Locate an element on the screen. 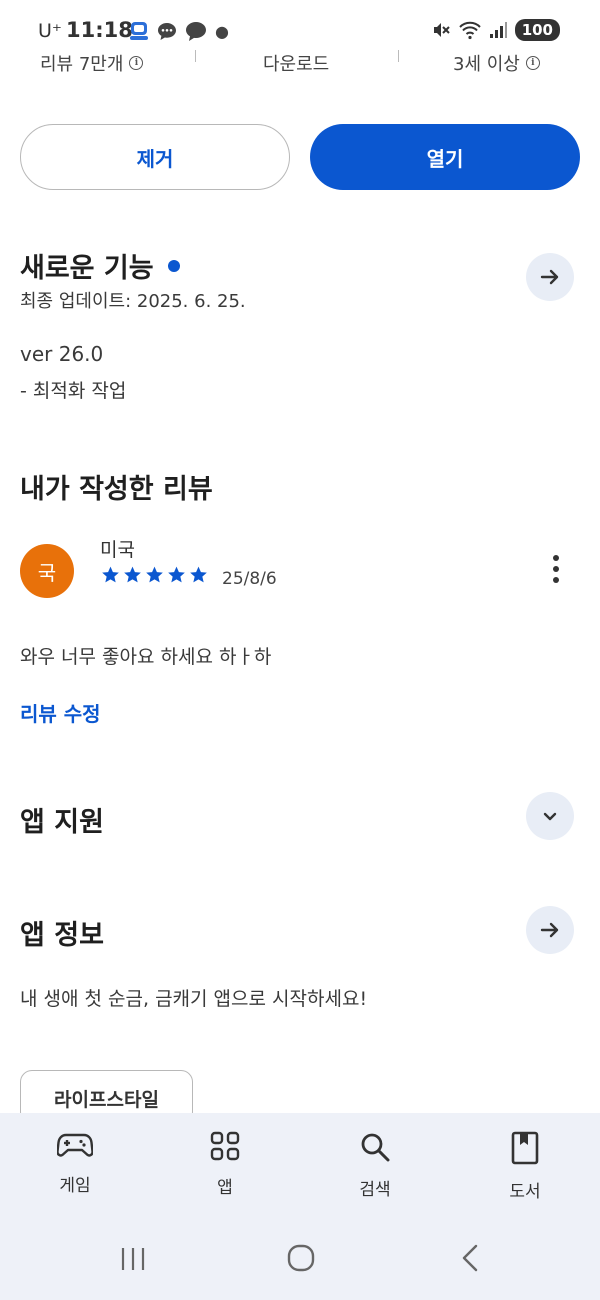 The width and height of the screenshot is (600, 1300). nav-item-books: 도서 is located at coordinates (525, 1166).